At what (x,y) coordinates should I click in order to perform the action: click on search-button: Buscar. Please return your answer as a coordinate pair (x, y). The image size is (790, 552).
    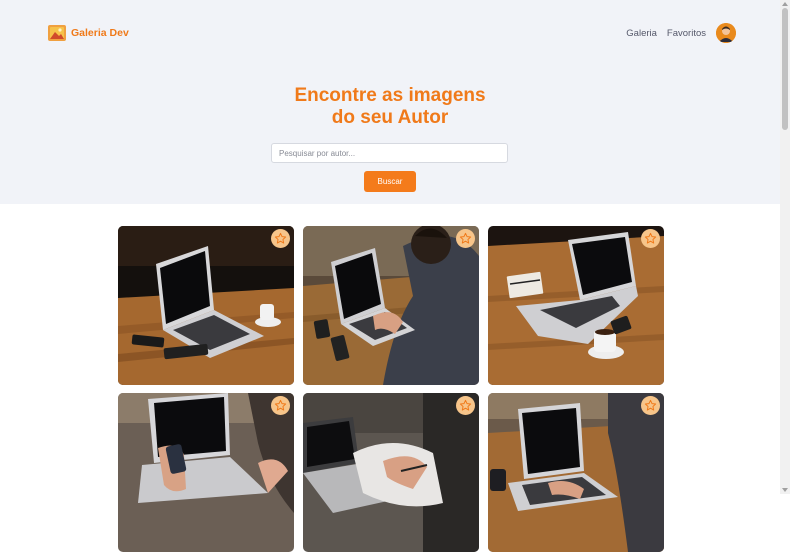
    Looking at the image, I should click on (390, 181).